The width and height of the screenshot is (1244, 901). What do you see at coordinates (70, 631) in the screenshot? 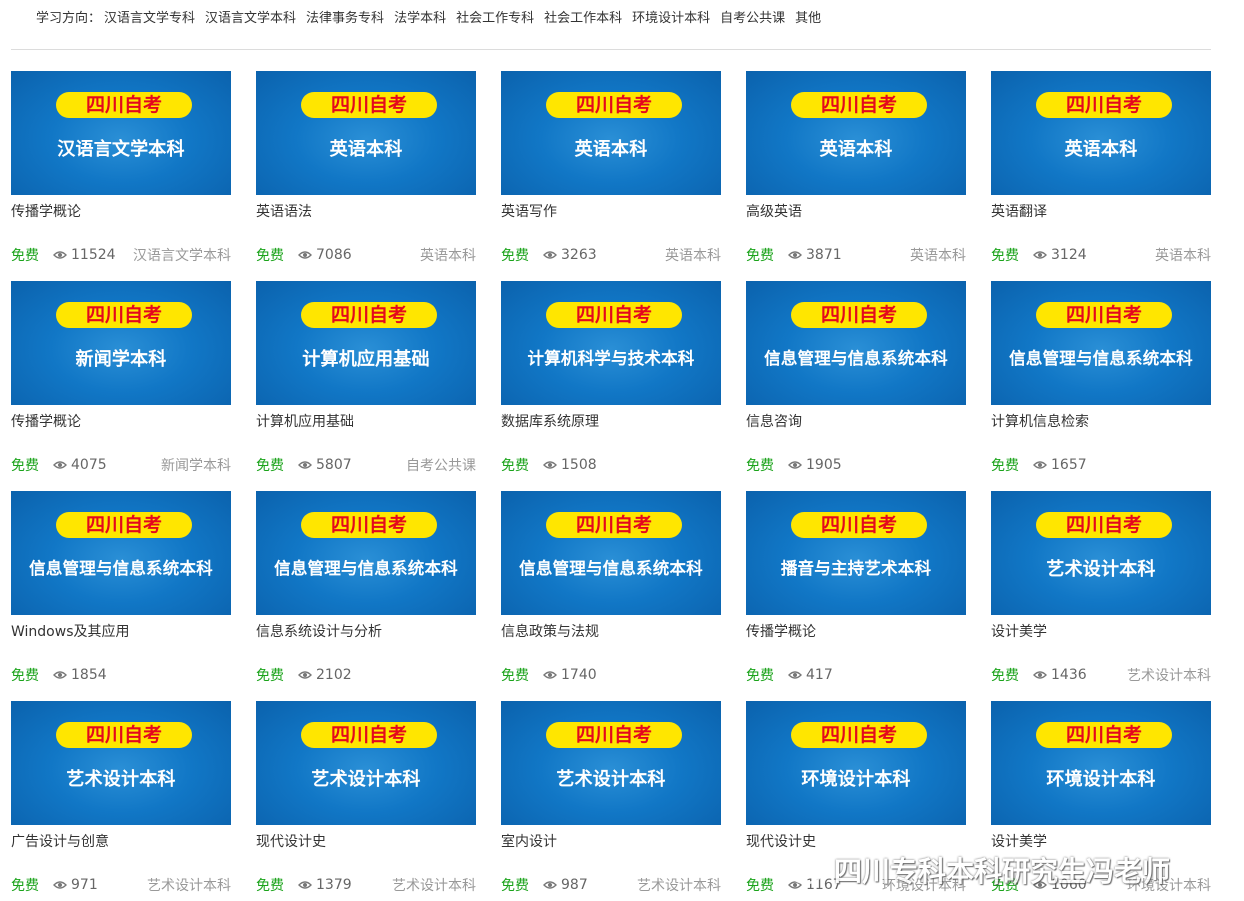
I see `course-title: Windows及其应用` at bounding box center [70, 631].